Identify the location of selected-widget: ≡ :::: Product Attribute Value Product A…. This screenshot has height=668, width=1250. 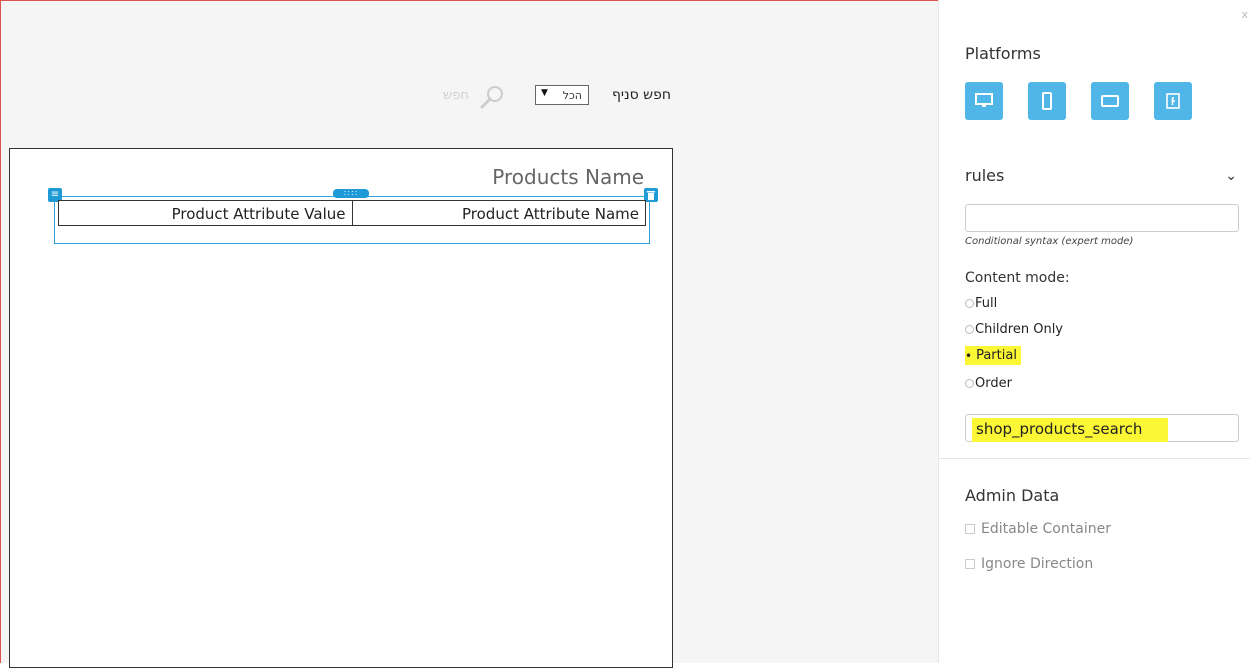
(353, 216).